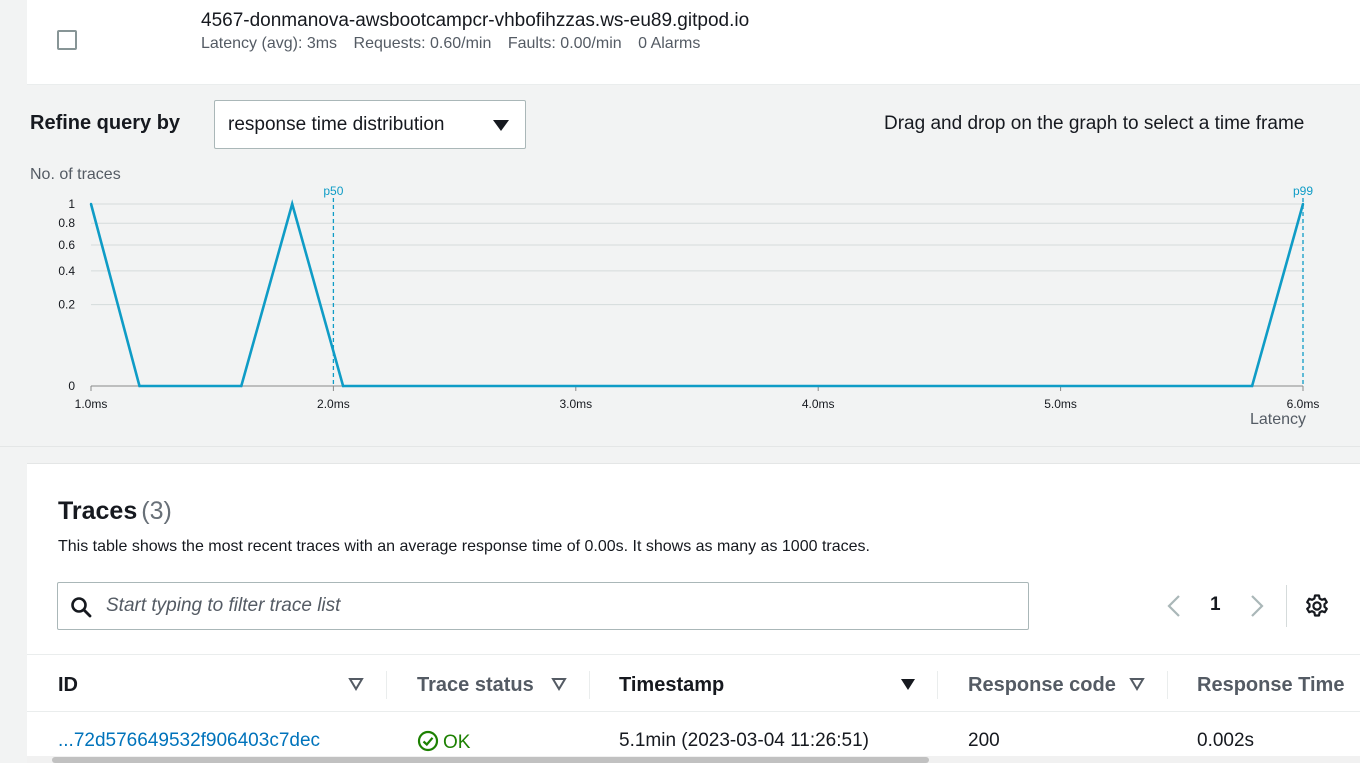  Describe the element at coordinates (98, 511) in the screenshot. I see `traces-title: Traces` at that location.